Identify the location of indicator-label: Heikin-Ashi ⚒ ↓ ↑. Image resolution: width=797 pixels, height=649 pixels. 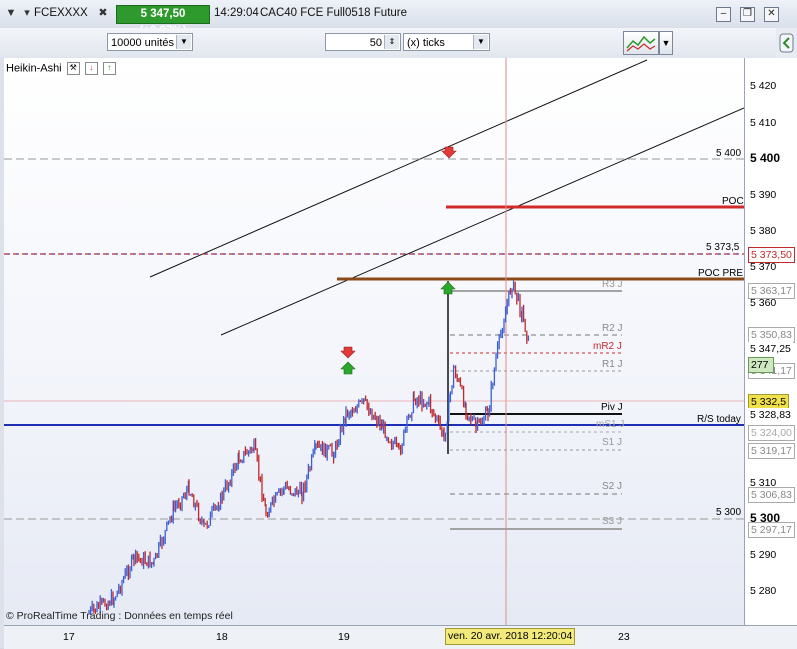
(61, 69).